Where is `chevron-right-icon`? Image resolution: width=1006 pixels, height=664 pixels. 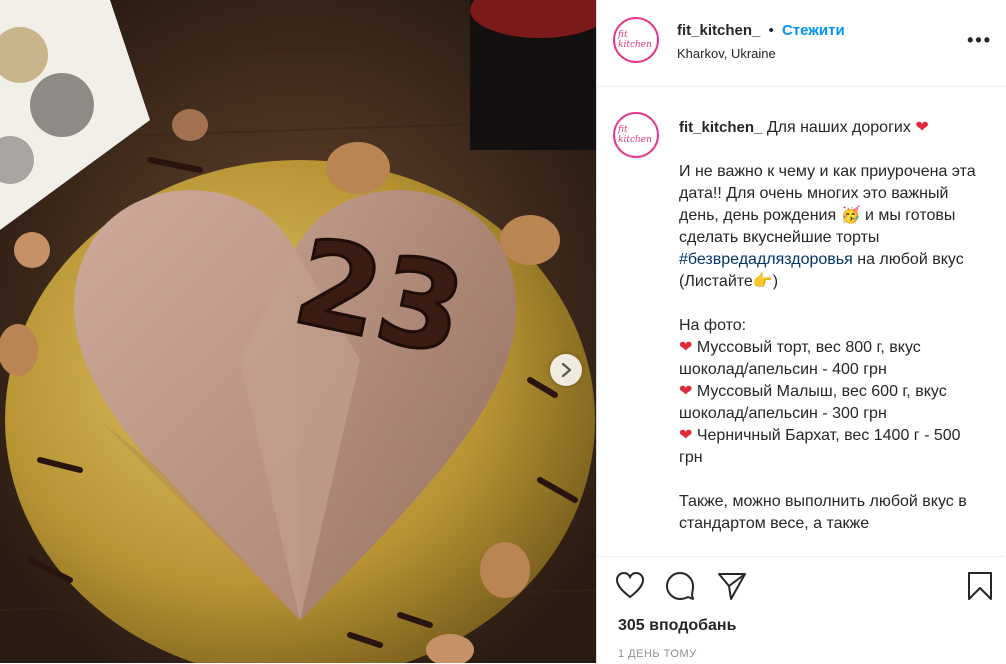 chevron-right-icon is located at coordinates (566, 370).